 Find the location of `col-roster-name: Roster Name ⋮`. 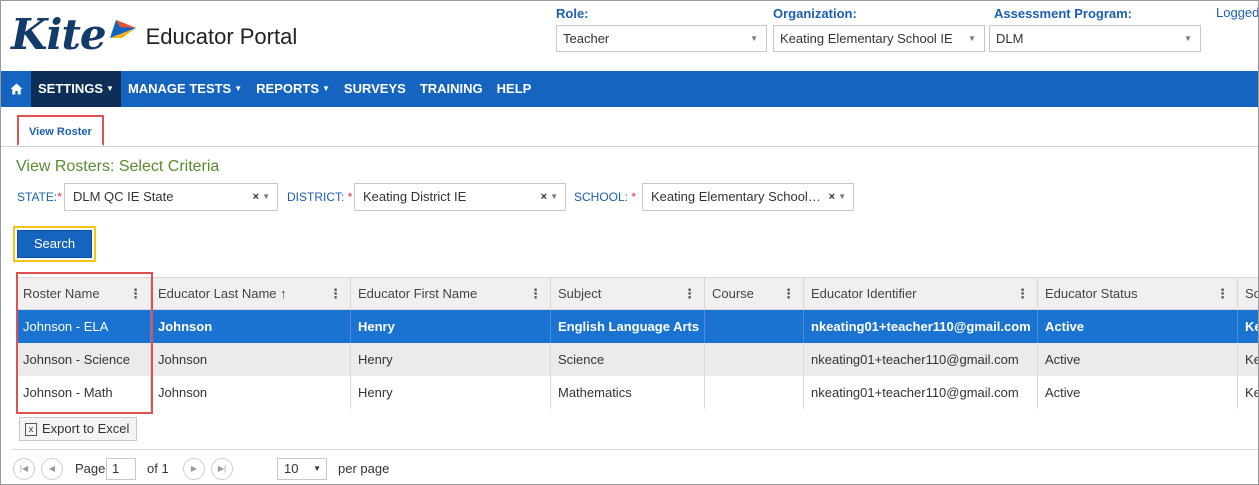

col-roster-name: Roster Name ⋮ is located at coordinates (83, 294).